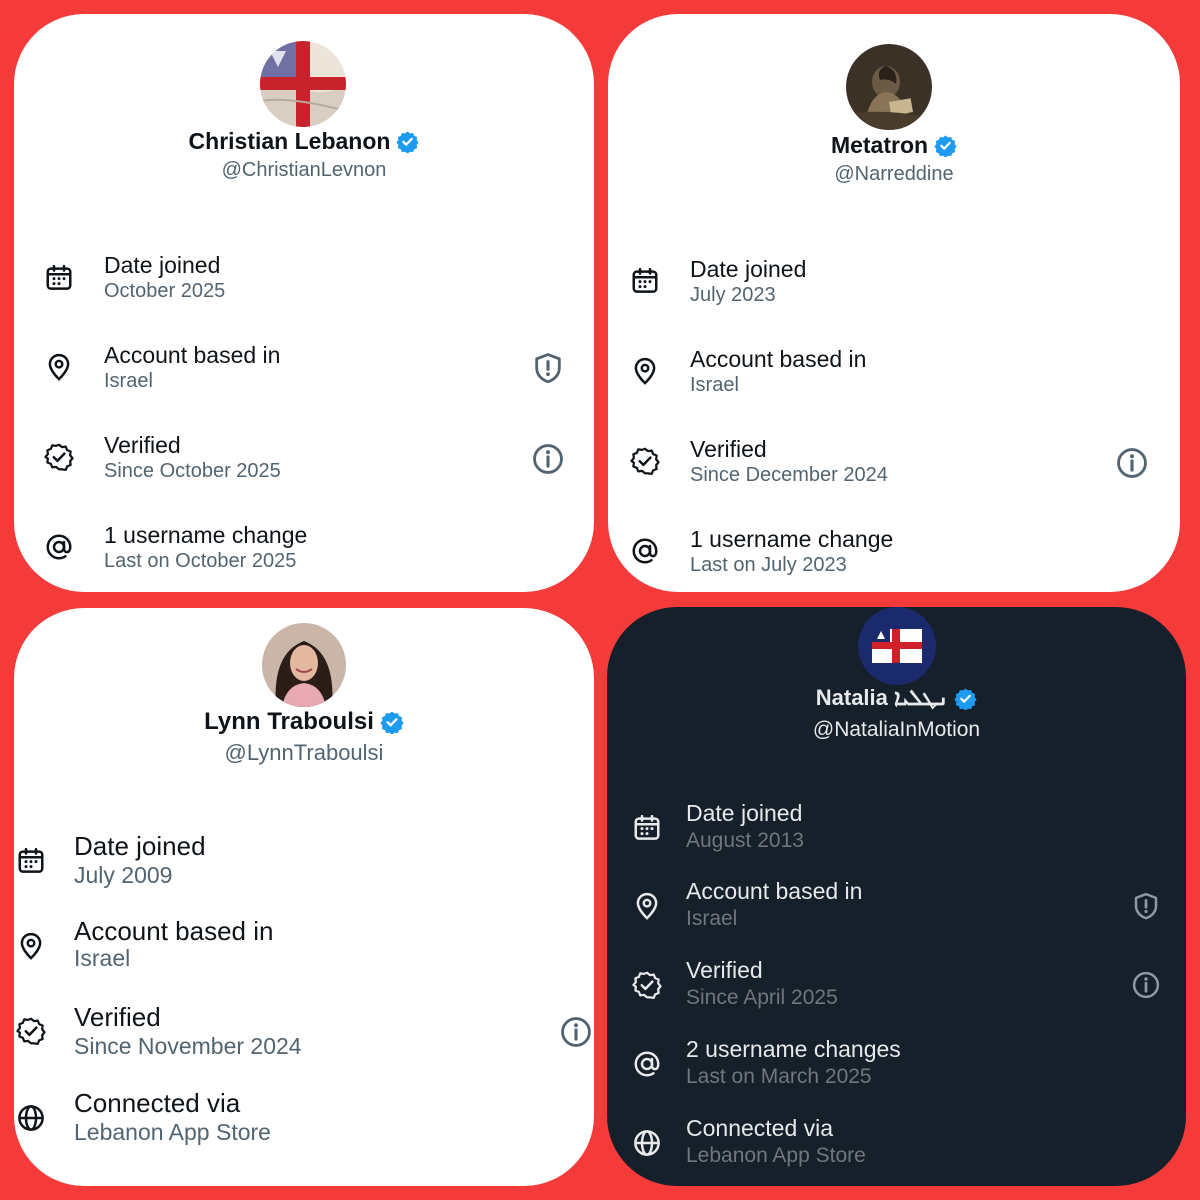 The width and height of the screenshot is (1200, 1200). I want to click on display-name-row: Lynn Traboulsi, so click(304, 722).